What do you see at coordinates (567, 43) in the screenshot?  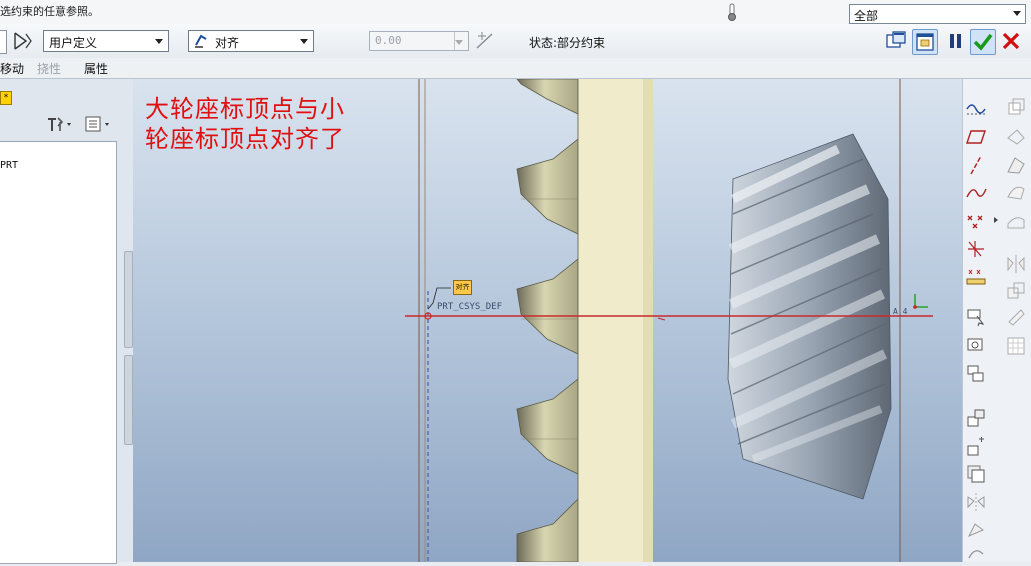 I see `constraint-status: 状态:部分约束` at bounding box center [567, 43].